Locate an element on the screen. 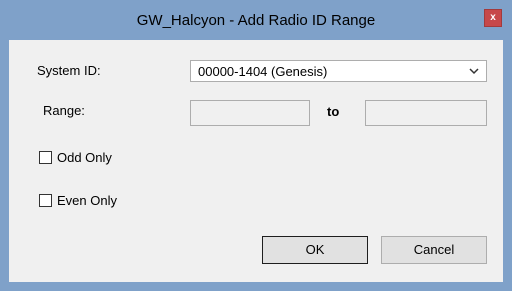 This screenshot has width=512, height=291. chevron-down-icon is located at coordinates (474, 71).